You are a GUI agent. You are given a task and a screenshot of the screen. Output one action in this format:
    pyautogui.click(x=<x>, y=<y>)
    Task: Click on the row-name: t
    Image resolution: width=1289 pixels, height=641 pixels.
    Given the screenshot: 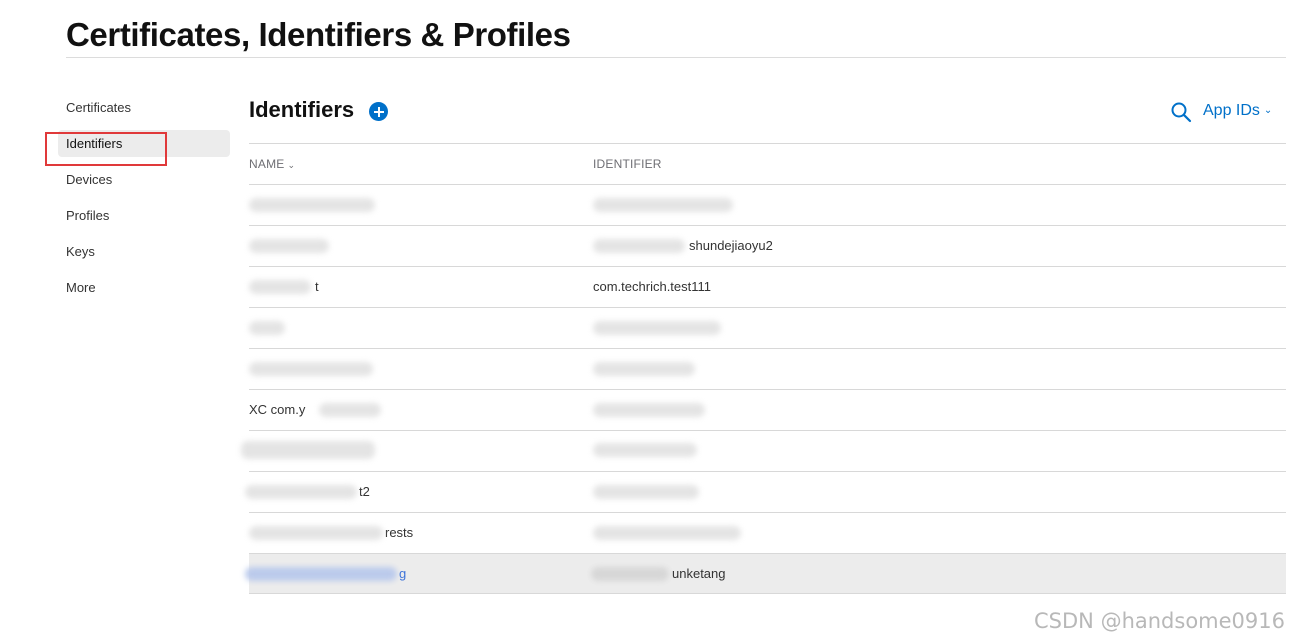 What is the action you would take?
    pyautogui.click(x=317, y=286)
    